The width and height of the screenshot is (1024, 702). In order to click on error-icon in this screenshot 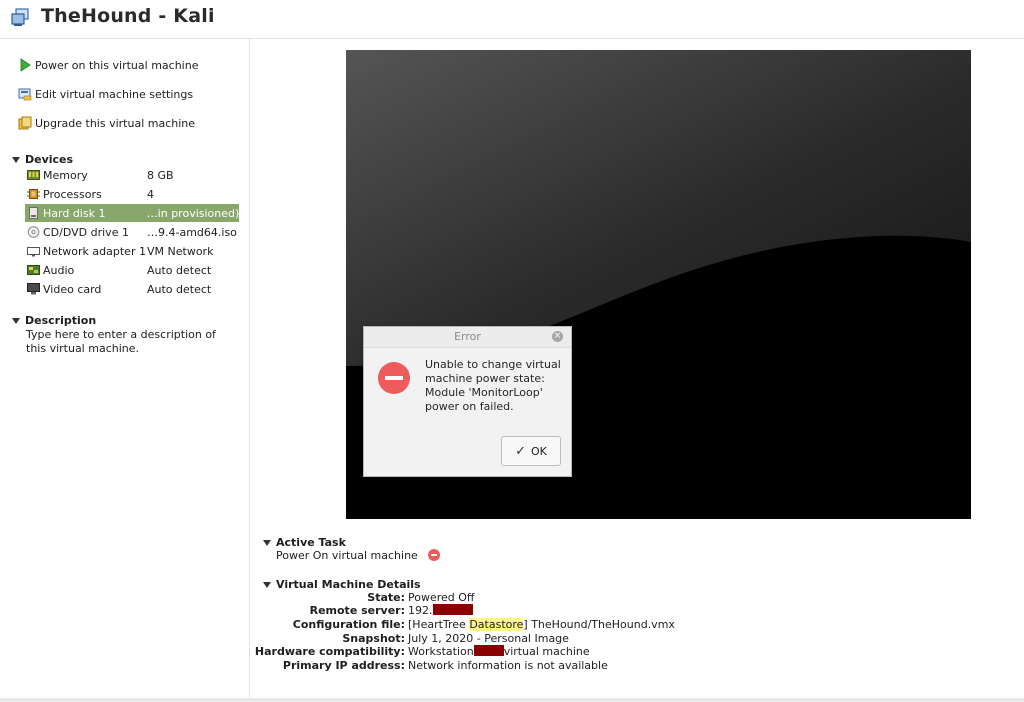, I will do `click(394, 378)`.